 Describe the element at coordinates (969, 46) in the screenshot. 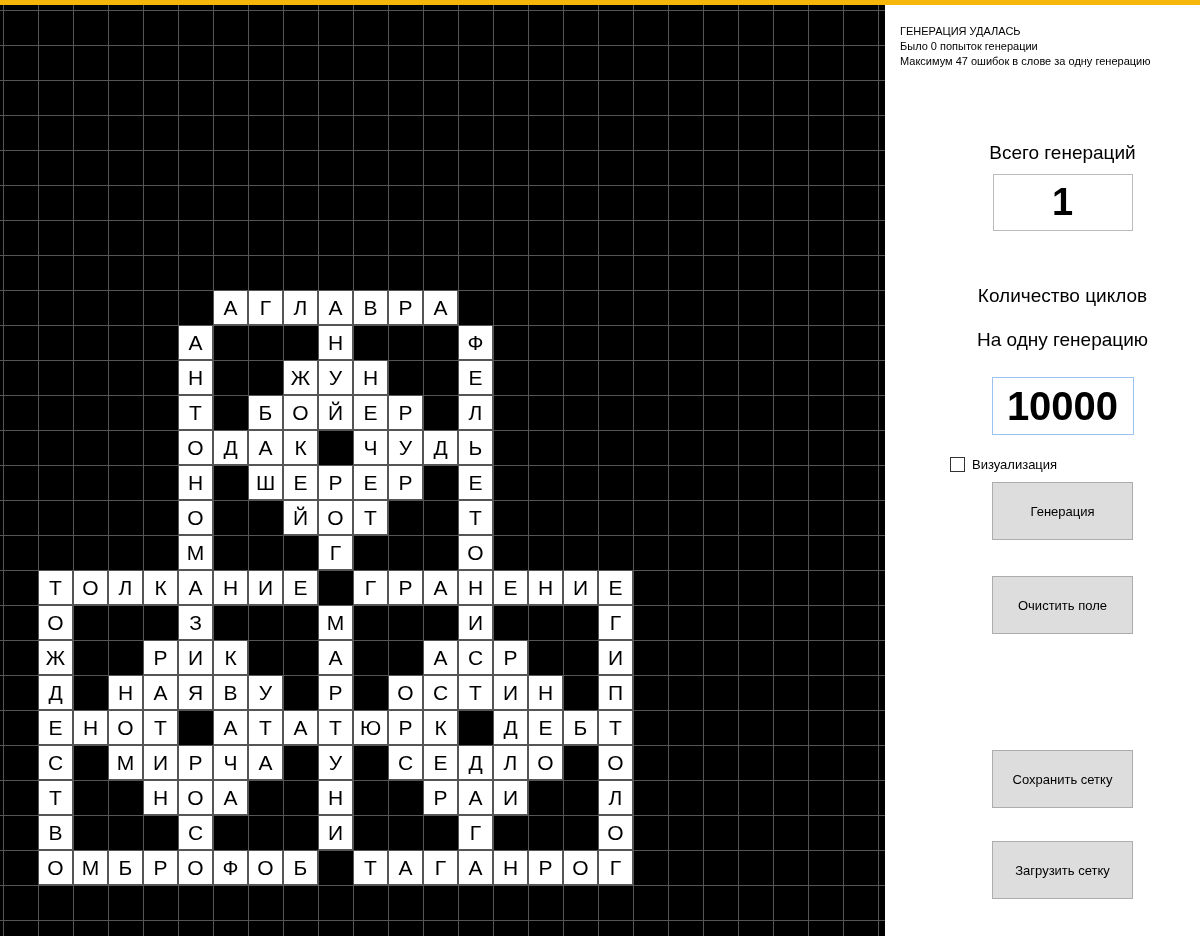

I see `status-text: Было 0 попыток генерации` at that location.